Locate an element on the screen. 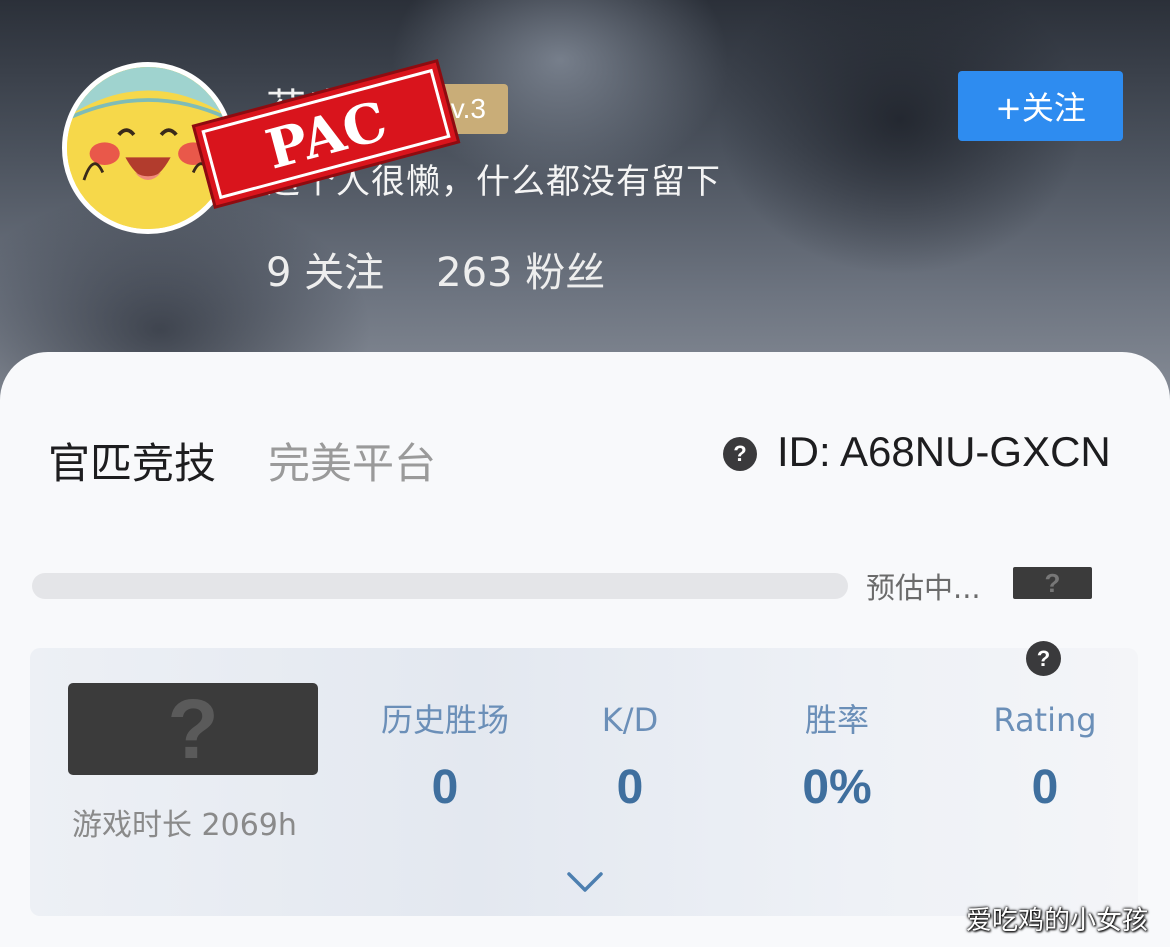 The height and width of the screenshot is (947, 1170). tab-official-match: 官匹竞技 is located at coordinates (132, 460).